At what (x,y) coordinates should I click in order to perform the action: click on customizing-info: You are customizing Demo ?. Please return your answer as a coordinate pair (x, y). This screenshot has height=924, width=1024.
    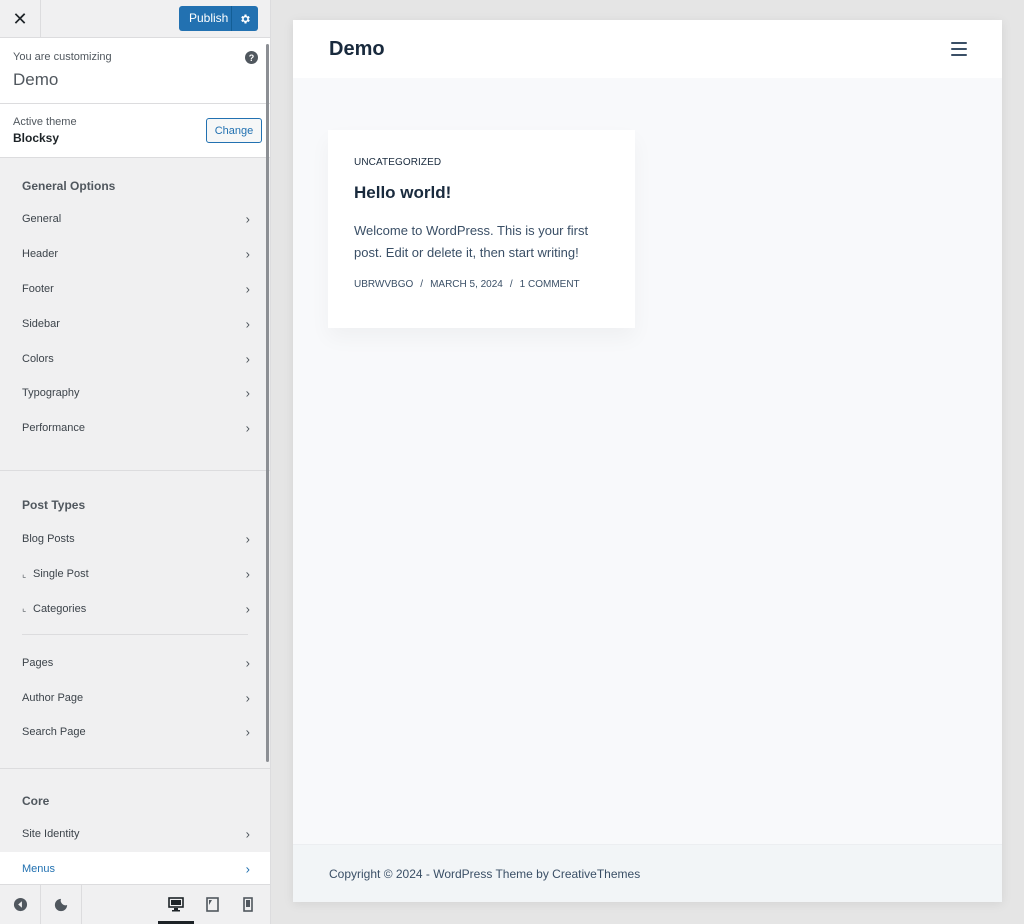
    Looking at the image, I should click on (135, 71).